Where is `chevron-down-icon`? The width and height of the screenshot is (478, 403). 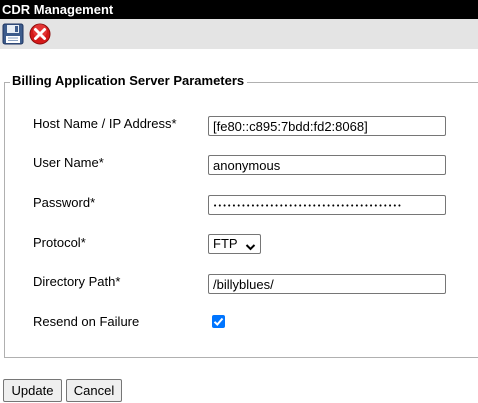 chevron-down-icon is located at coordinates (250, 248).